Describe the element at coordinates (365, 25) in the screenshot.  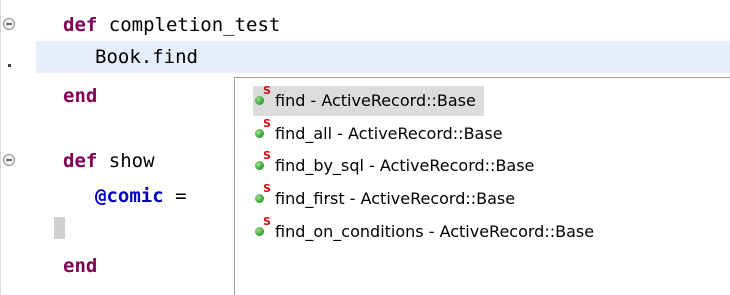
I see `code-line-1: def completion_test` at that location.